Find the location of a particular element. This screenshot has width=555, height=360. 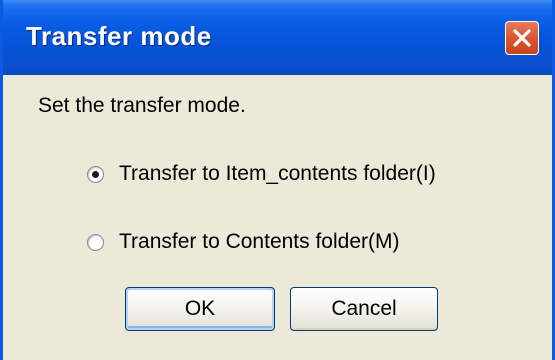

option-item-contents-folder: Transfer to Item_contents folder(I) is located at coordinates (261, 174).